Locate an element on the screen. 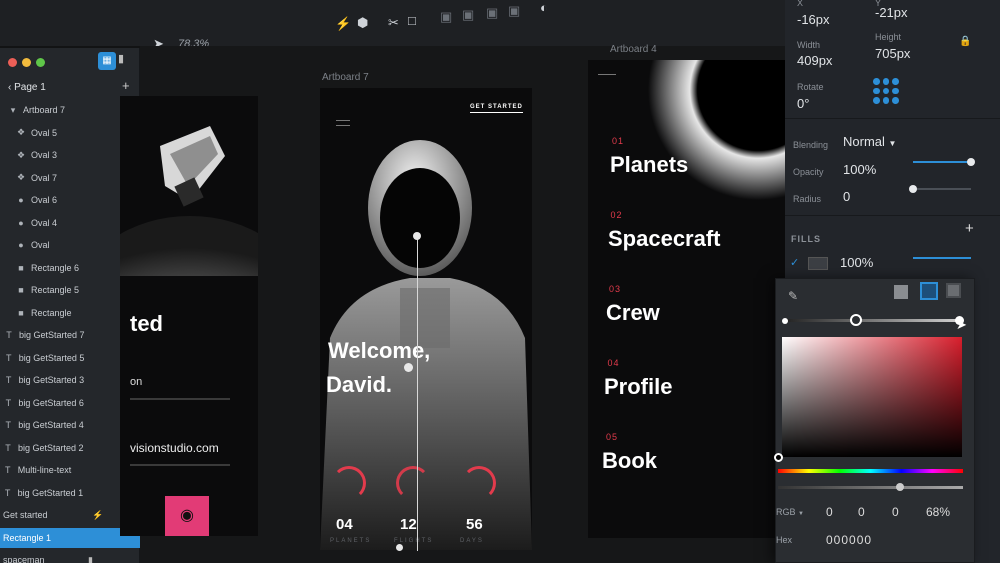 Image resolution: width=1000 pixels, height=563 pixels. saturation-value-field is located at coordinates (872, 397).